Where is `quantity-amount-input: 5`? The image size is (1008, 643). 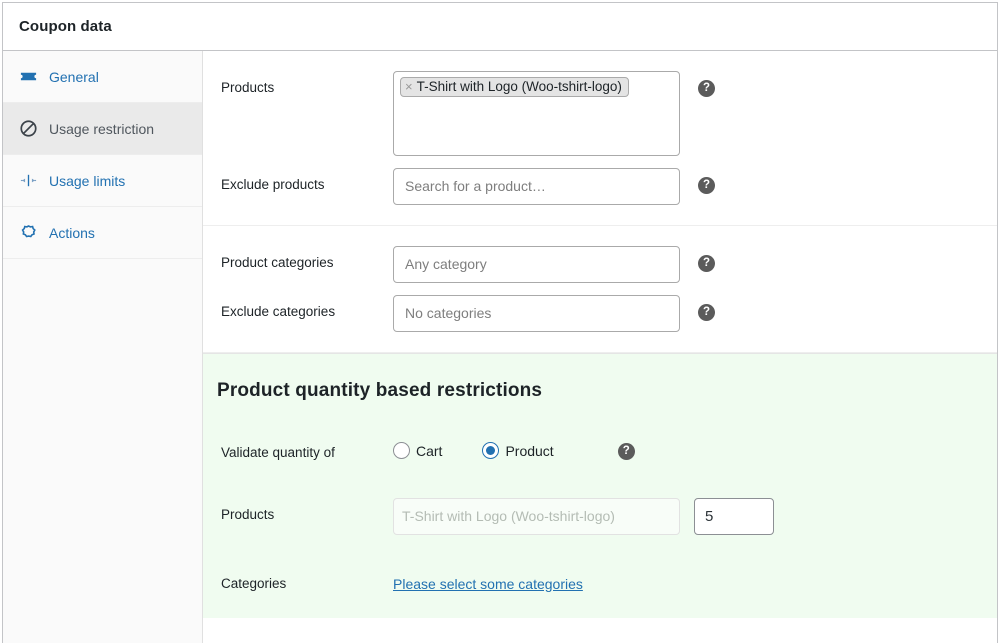 quantity-amount-input: 5 is located at coordinates (734, 516).